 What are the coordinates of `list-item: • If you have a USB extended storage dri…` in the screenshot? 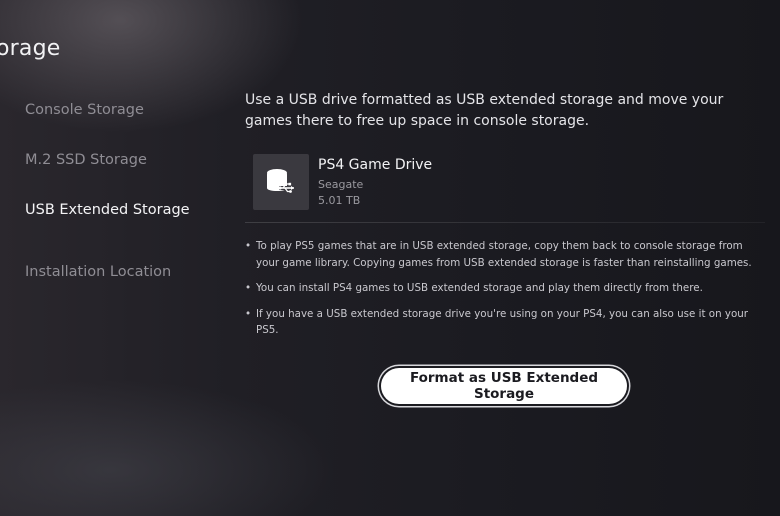 It's located at (505, 322).